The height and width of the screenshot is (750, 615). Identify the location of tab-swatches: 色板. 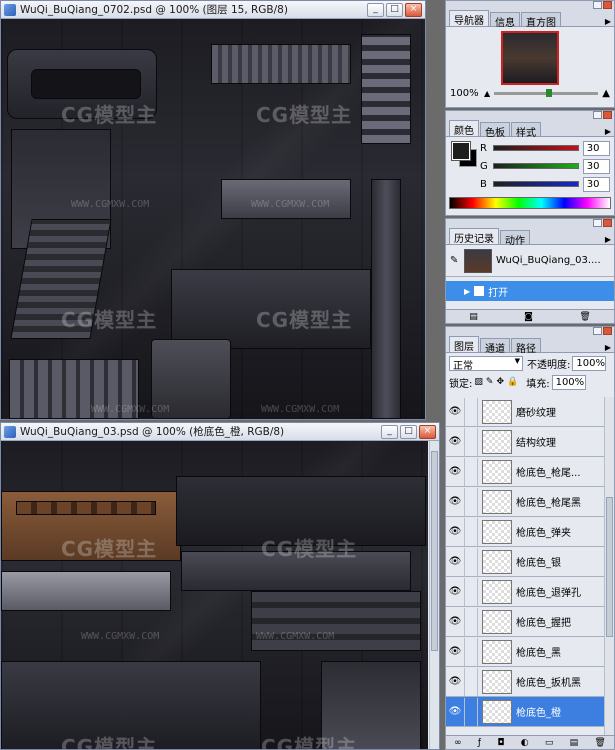
(495, 130).